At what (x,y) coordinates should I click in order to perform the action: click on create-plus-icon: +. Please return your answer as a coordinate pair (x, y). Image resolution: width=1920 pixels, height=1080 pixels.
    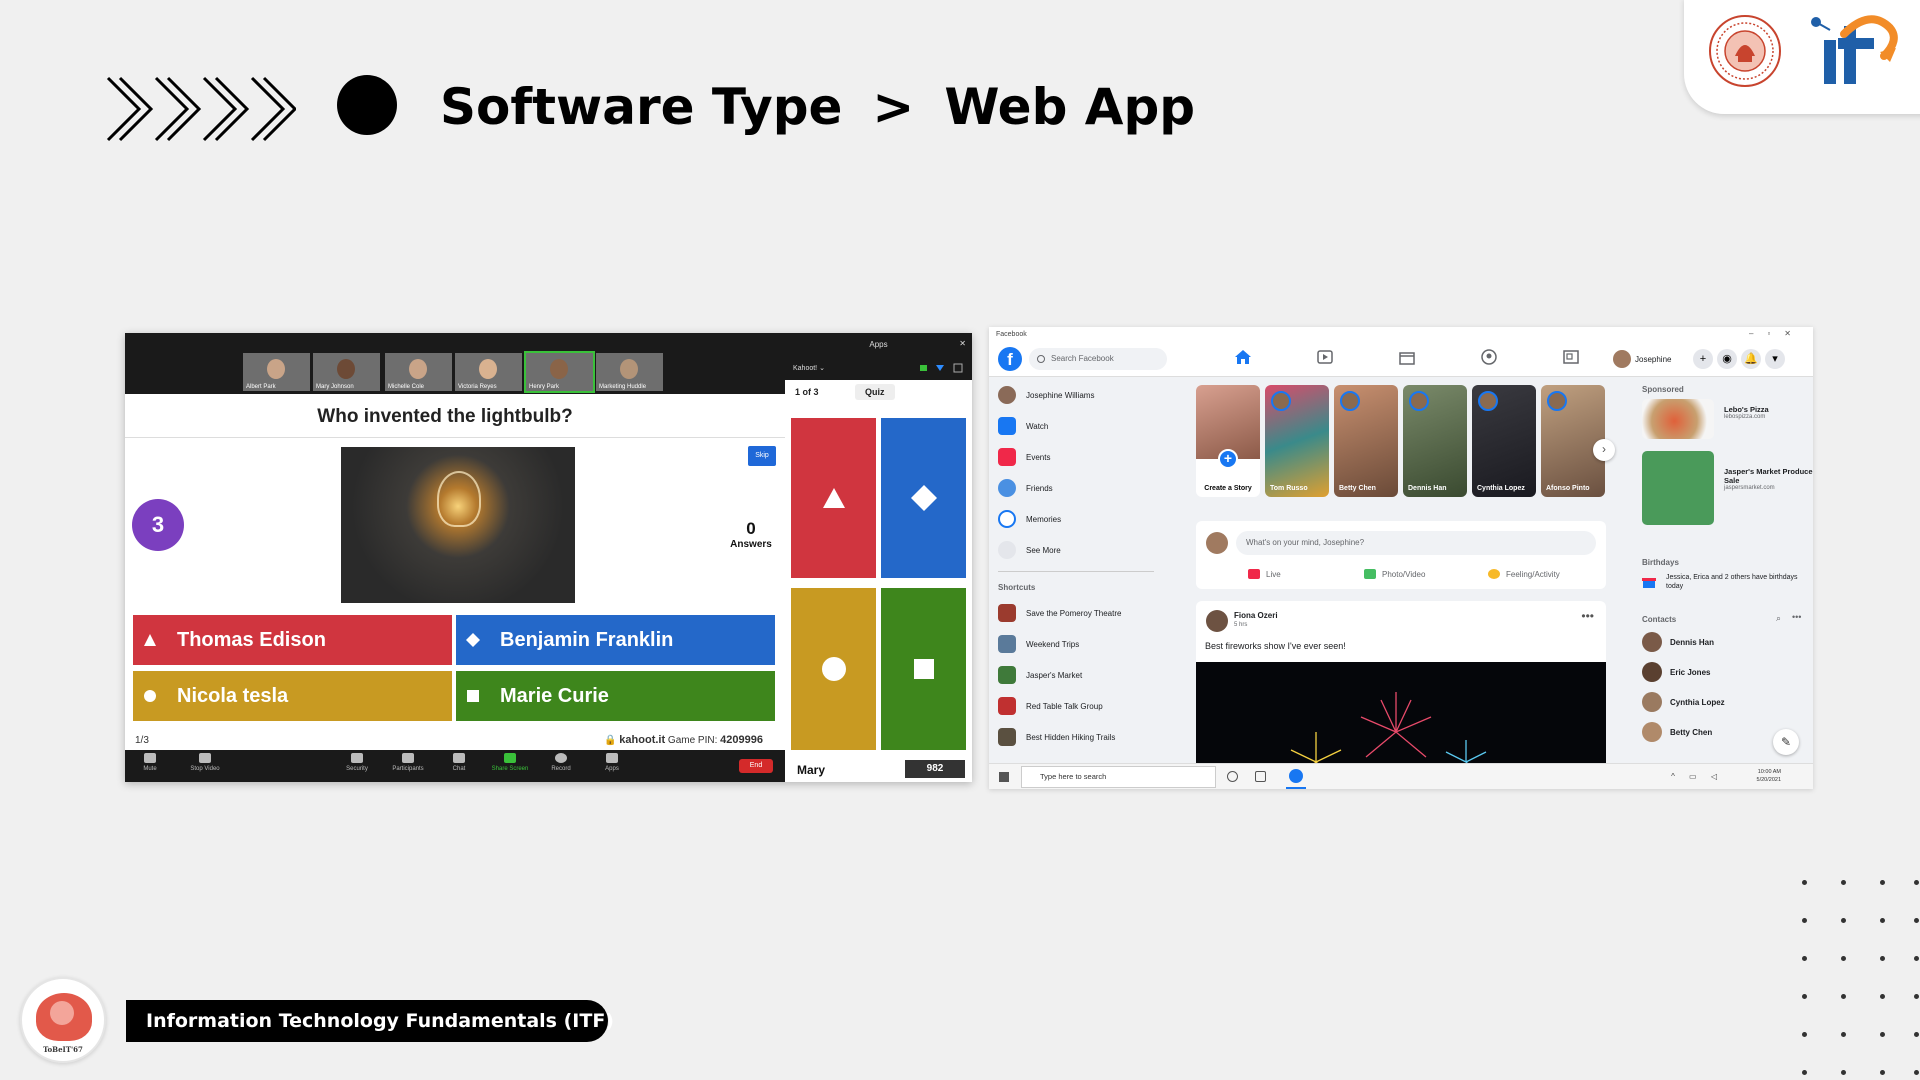
    Looking at the image, I should click on (1703, 359).